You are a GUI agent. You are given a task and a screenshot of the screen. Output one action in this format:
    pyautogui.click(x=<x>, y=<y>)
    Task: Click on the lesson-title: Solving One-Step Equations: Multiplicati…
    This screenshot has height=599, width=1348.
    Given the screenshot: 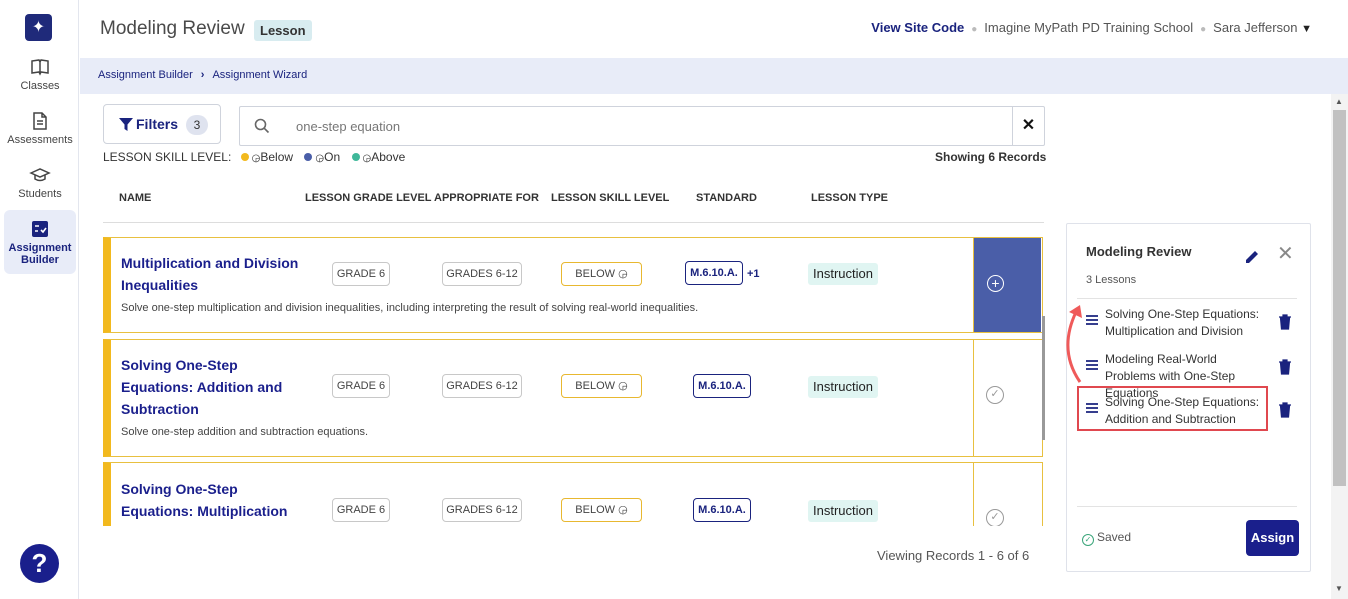 What is the action you would take?
    pyautogui.click(x=204, y=500)
    